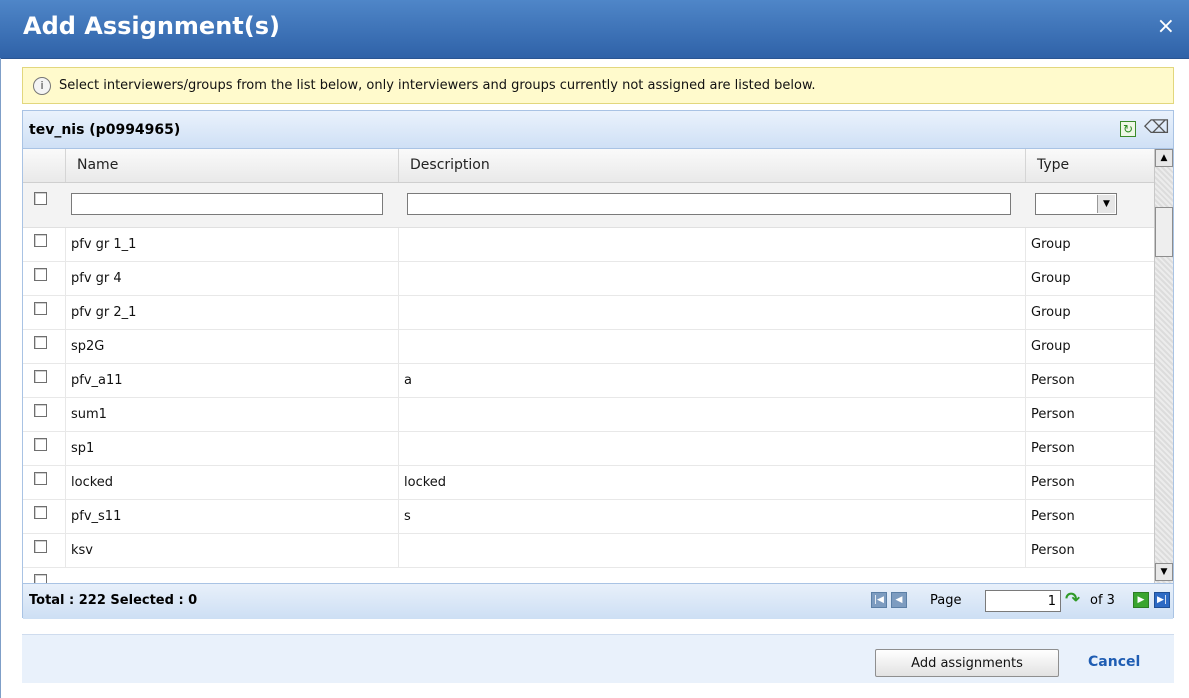 The image size is (1189, 698). Describe the element at coordinates (105, 130) in the screenshot. I see `panel-title: tev_nis (p0994965)` at that location.